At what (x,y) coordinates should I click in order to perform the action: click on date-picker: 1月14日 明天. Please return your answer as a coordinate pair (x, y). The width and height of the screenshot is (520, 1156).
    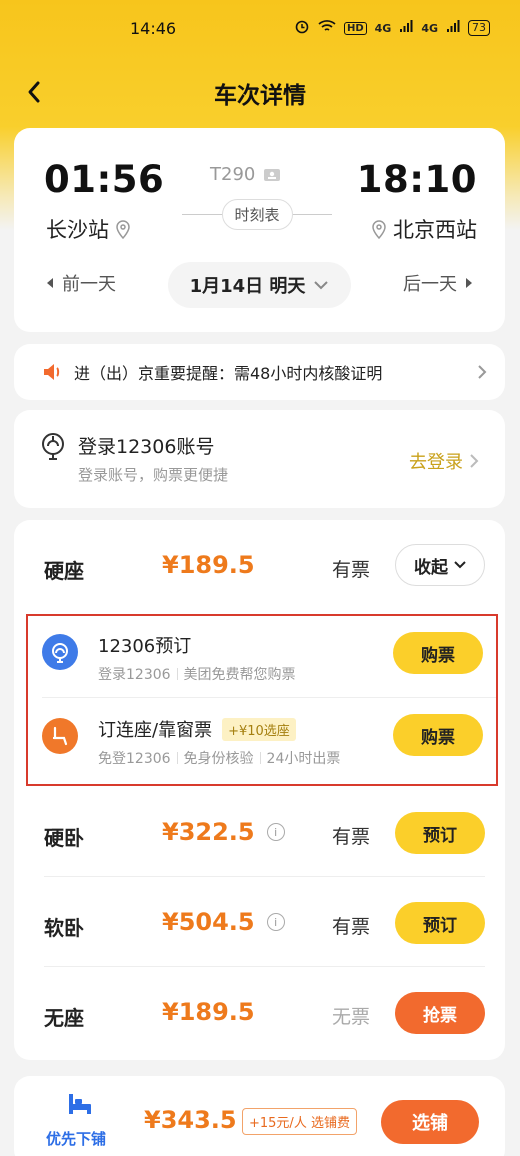
    Looking at the image, I should click on (259, 285).